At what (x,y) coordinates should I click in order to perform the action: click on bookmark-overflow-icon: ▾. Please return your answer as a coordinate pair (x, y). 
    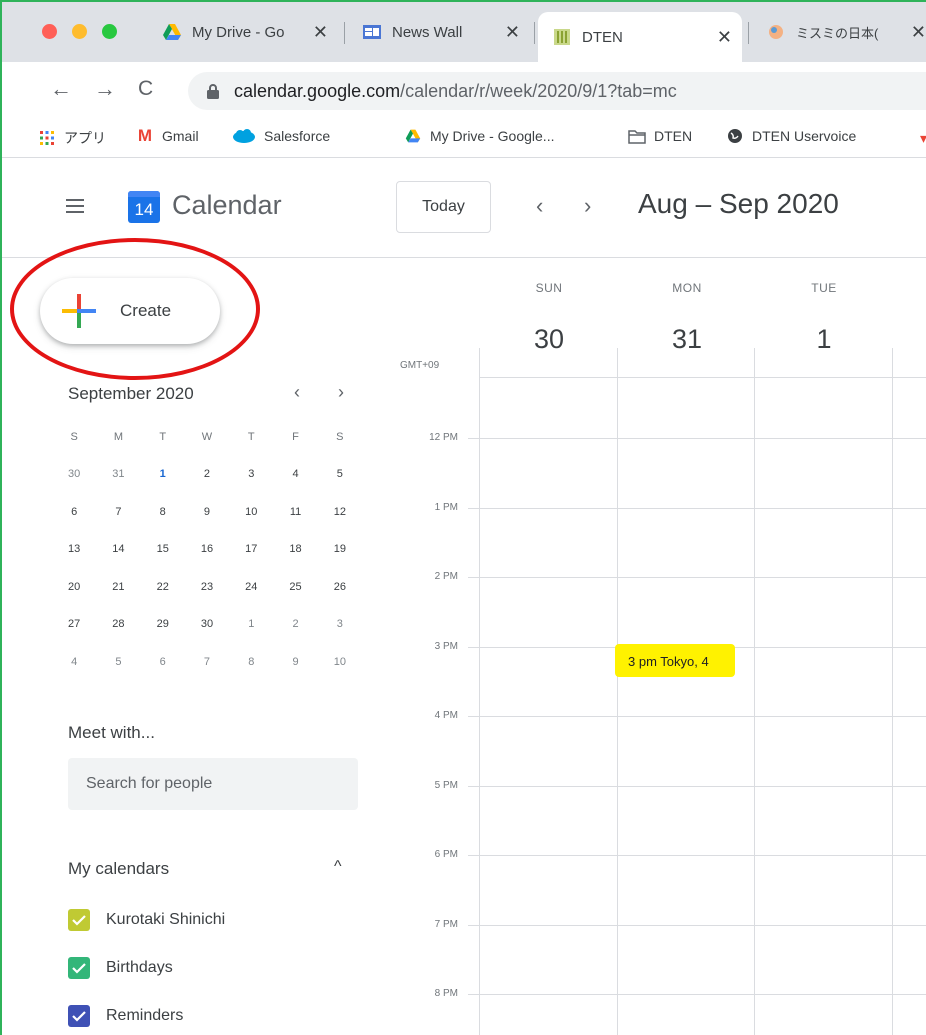
    Looking at the image, I should click on (923, 138).